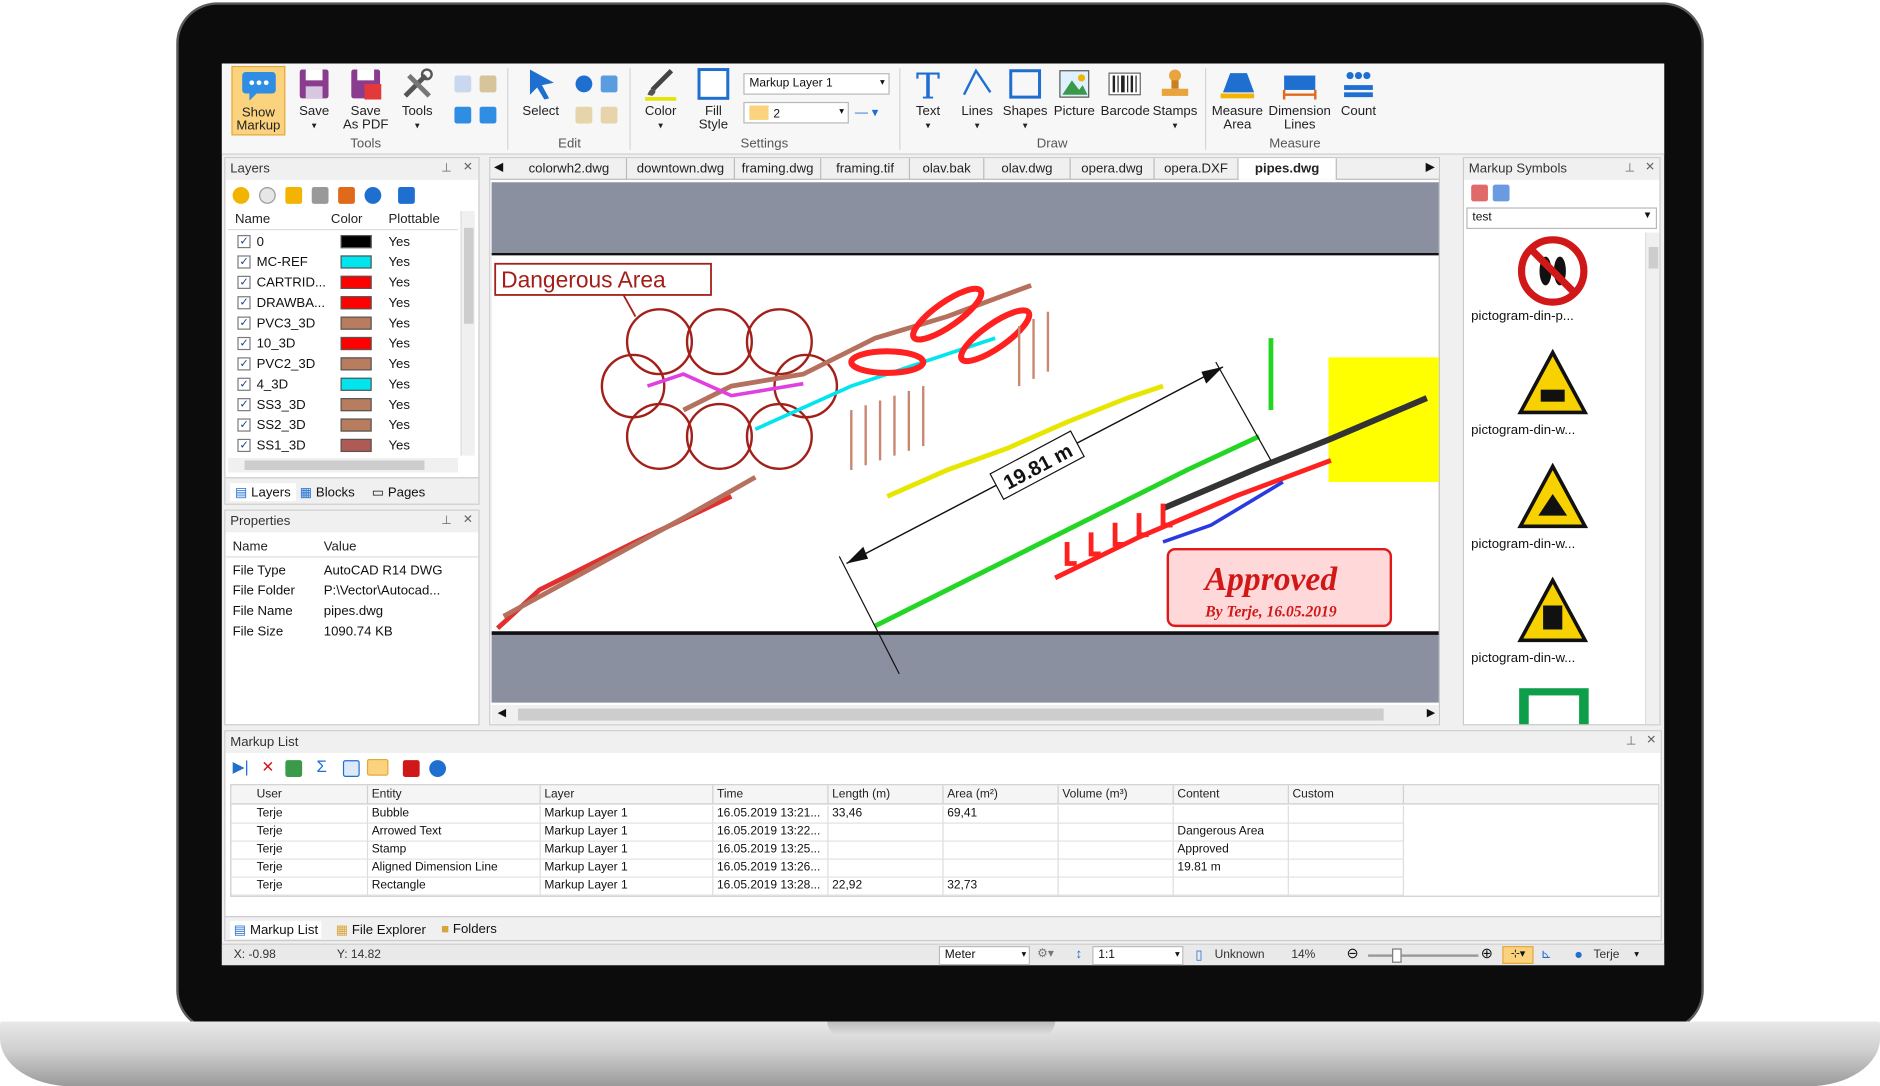 The image size is (1880, 1086). Describe the element at coordinates (947, 169) in the screenshot. I see `tab-document: olav.bak` at that location.